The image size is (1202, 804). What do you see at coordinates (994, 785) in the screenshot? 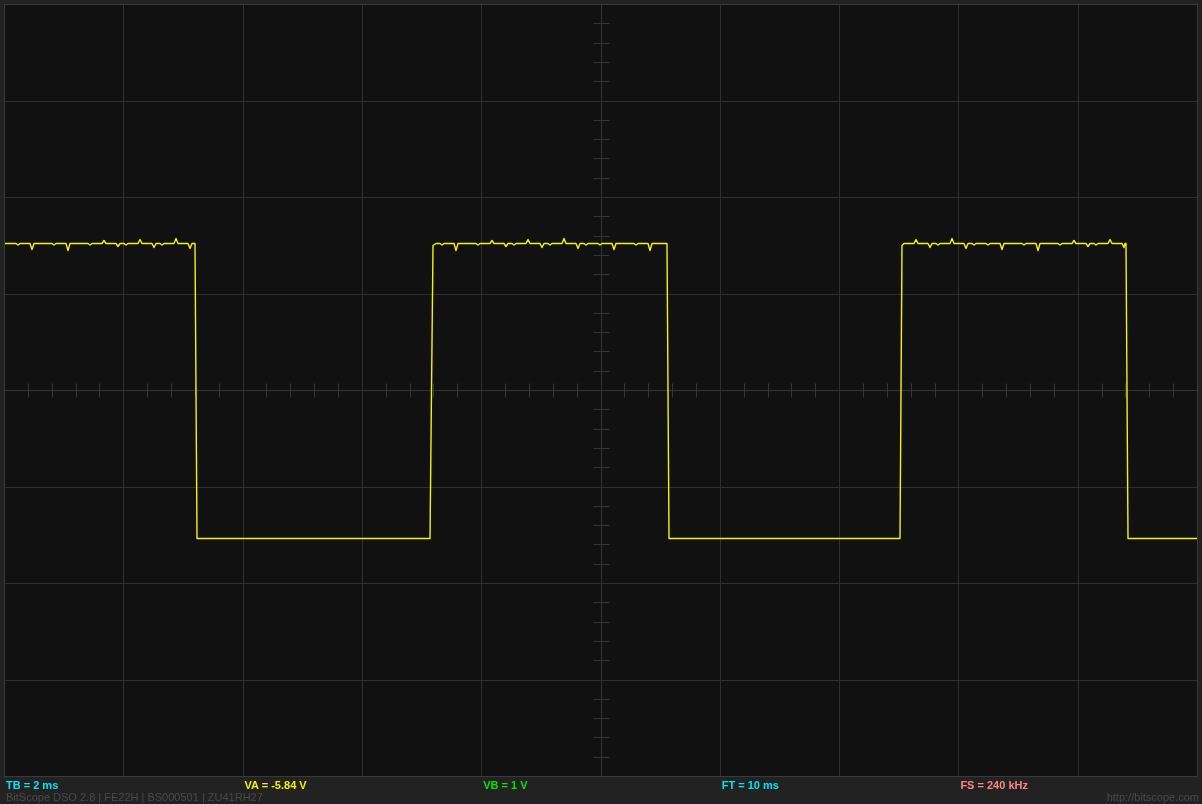
I see `scope-readout: FS = 240 kHz` at bounding box center [994, 785].